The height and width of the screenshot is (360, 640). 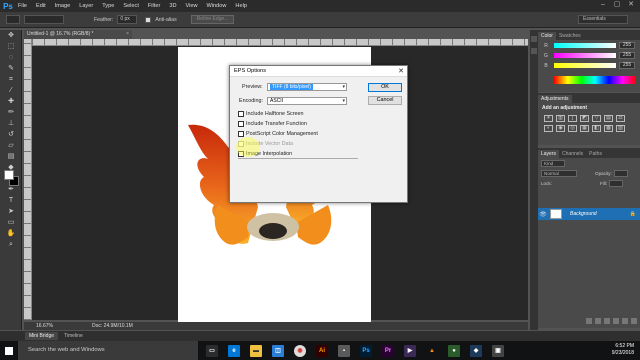 I want to click on red-value: 255, so click(x=627, y=45).